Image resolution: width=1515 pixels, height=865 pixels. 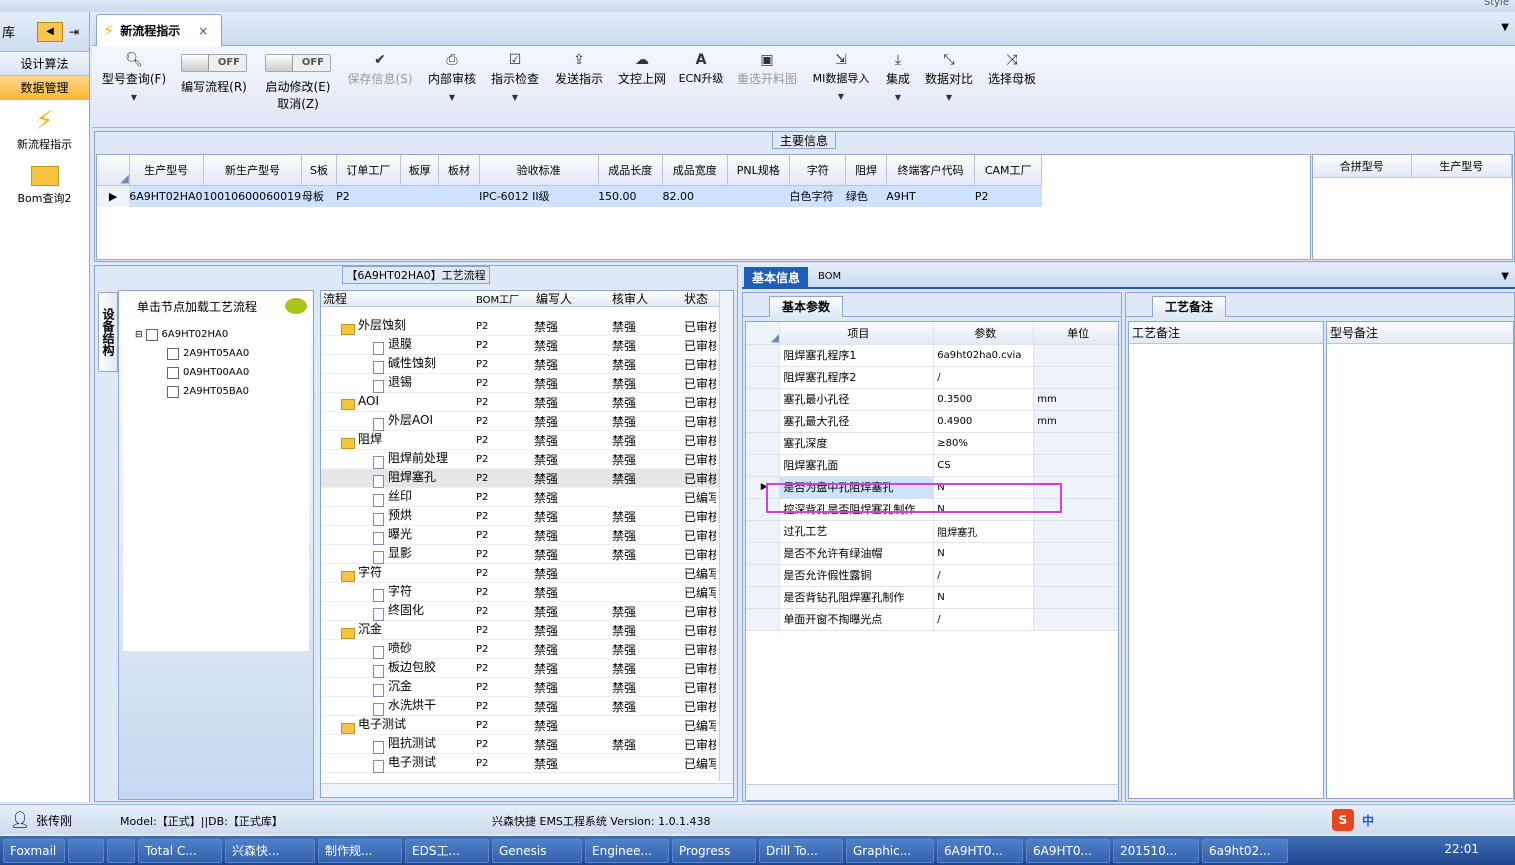 What do you see at coordinates (134, 76) in the screenshot?
I see `model-query-button: 🔍︎ 型号查询(F) ▼` at bounding box center [134, 76].